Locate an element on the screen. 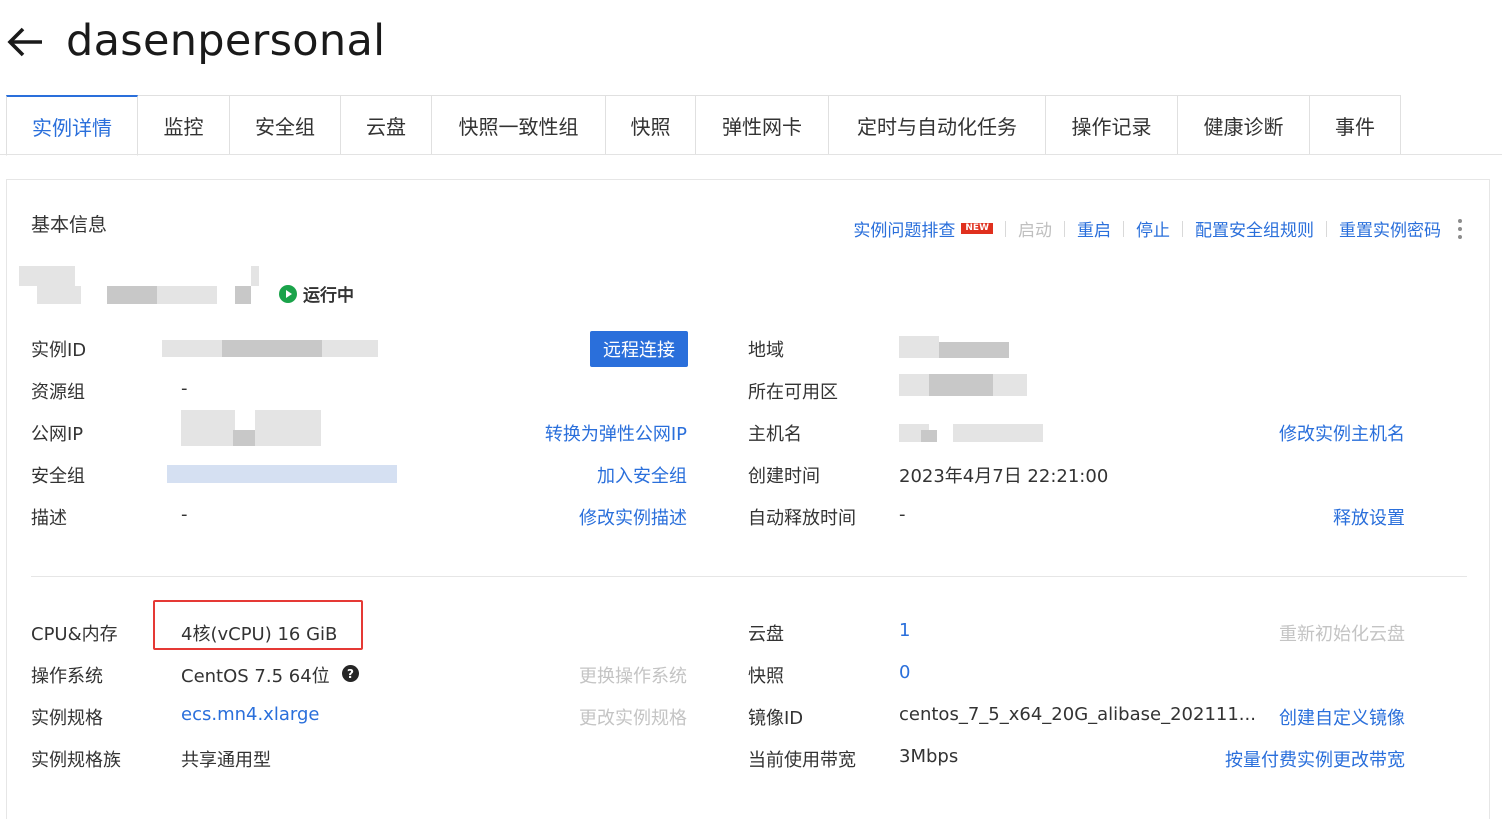 The width and height of the screenshot is (1502, 819). instance-type-label: 实例规格 is located at coordinates (67, 718).